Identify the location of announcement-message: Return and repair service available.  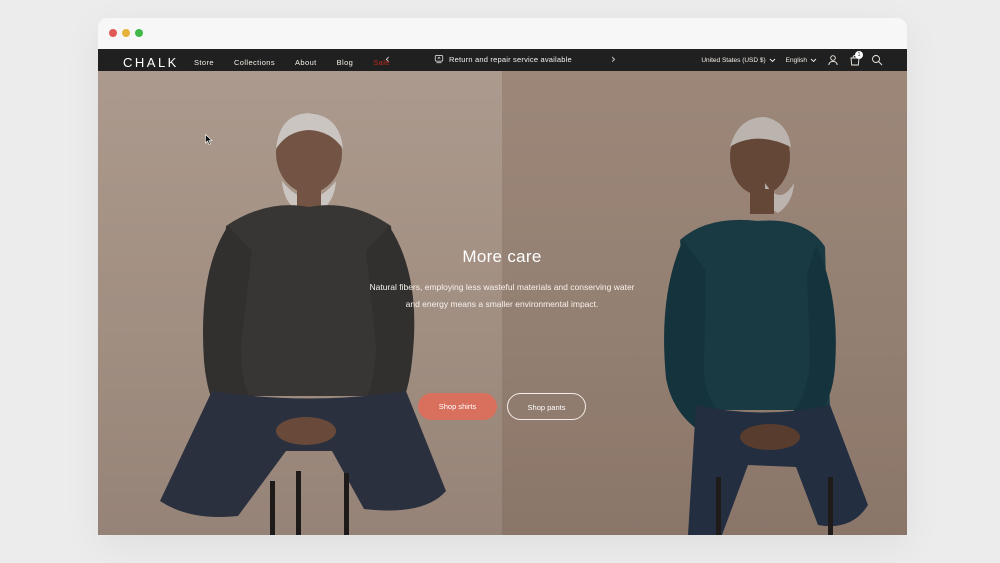
(503, 59).